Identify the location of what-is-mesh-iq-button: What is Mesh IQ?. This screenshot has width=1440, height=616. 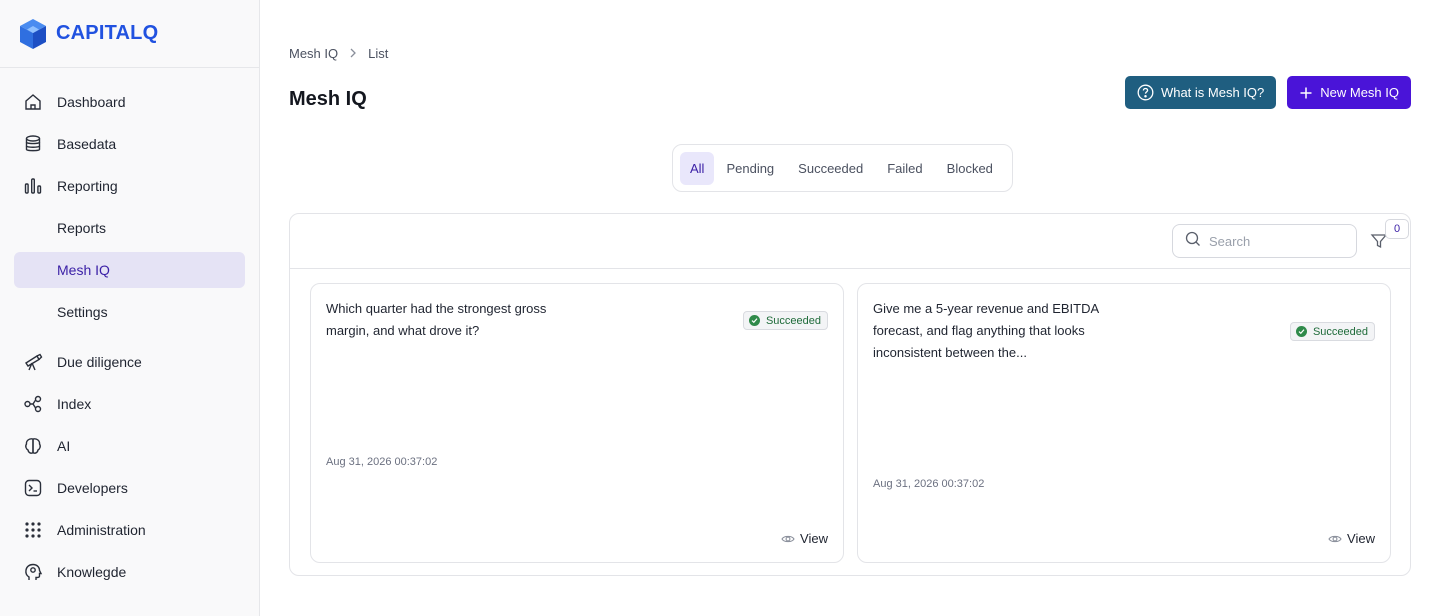
(1200, 92).